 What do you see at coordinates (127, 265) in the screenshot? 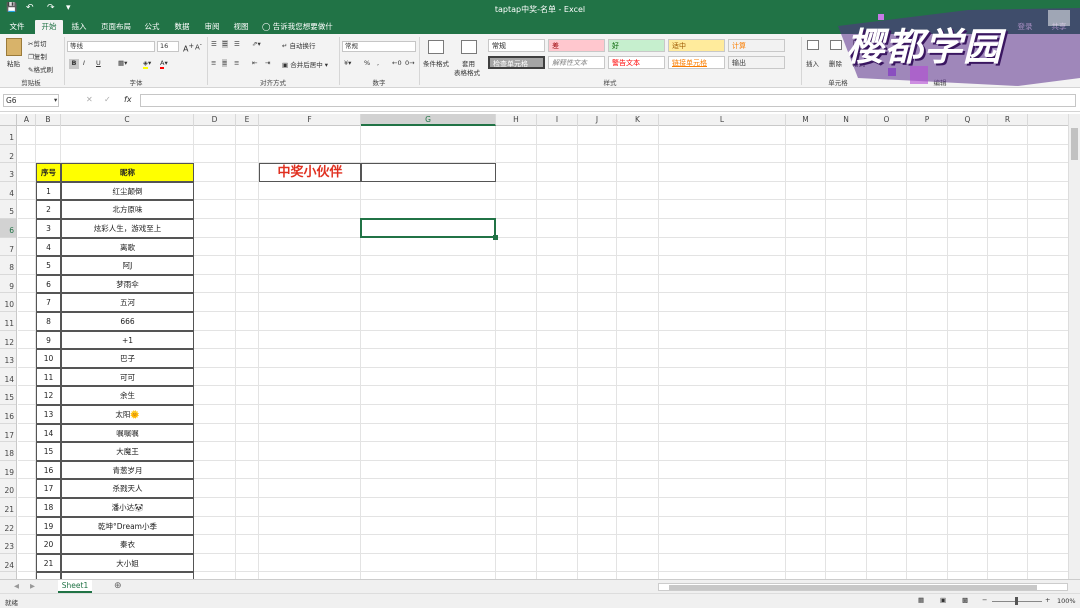
I see `table-cell-nickname: 阿J` at bounding box center [127, 265].